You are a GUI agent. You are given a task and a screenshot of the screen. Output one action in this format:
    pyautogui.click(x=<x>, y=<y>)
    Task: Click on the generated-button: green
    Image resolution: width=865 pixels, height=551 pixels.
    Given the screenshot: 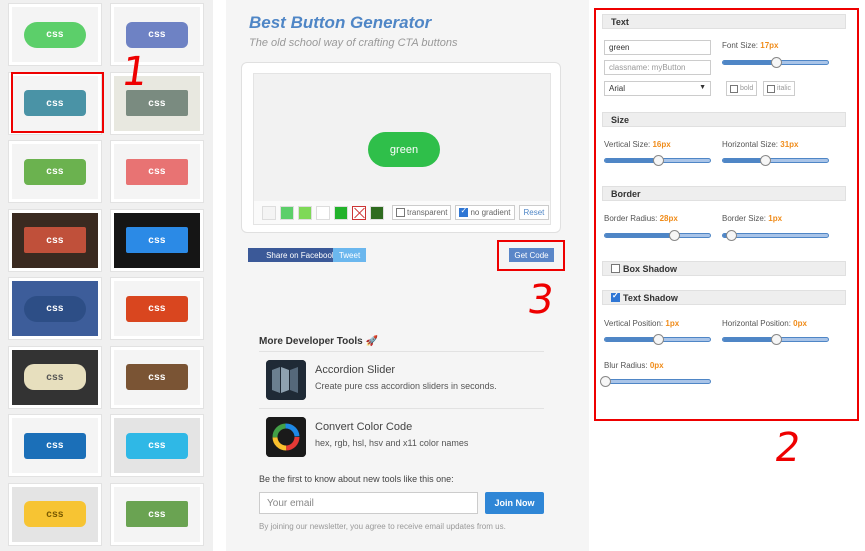 What is the action you would take?
    pyautogui.click(x=404, y=149)
    